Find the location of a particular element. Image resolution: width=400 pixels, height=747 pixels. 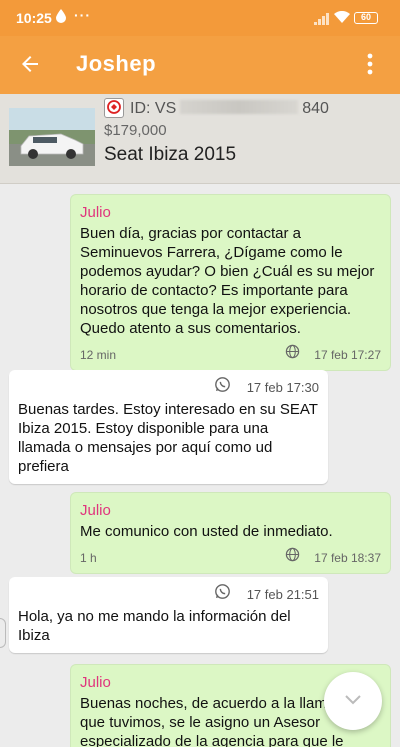

signal-icon is located at coordinates (322, 20).